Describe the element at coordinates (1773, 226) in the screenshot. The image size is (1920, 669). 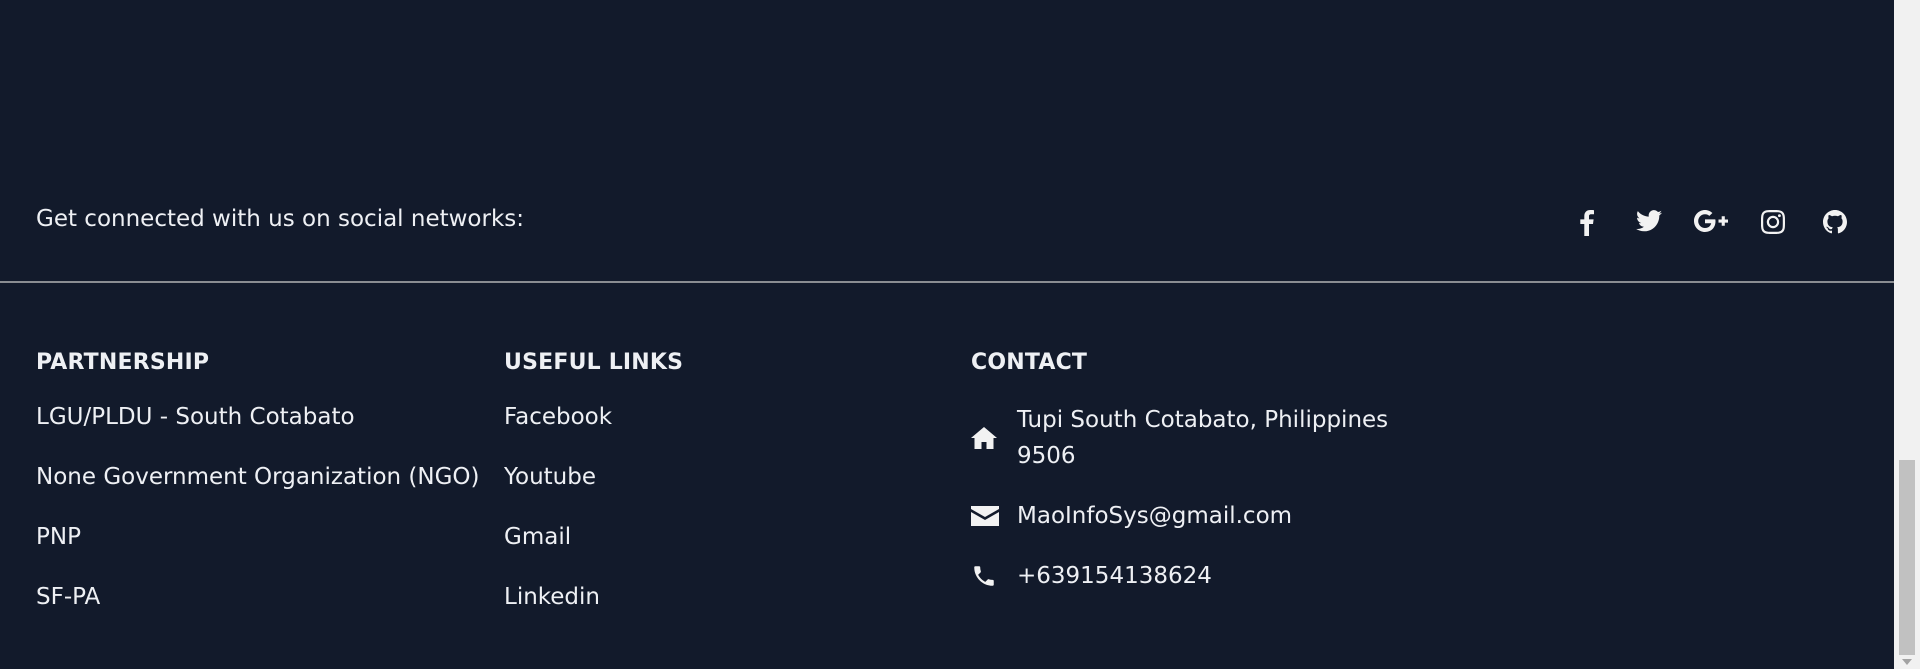
I see `instagram-icon` at that location.